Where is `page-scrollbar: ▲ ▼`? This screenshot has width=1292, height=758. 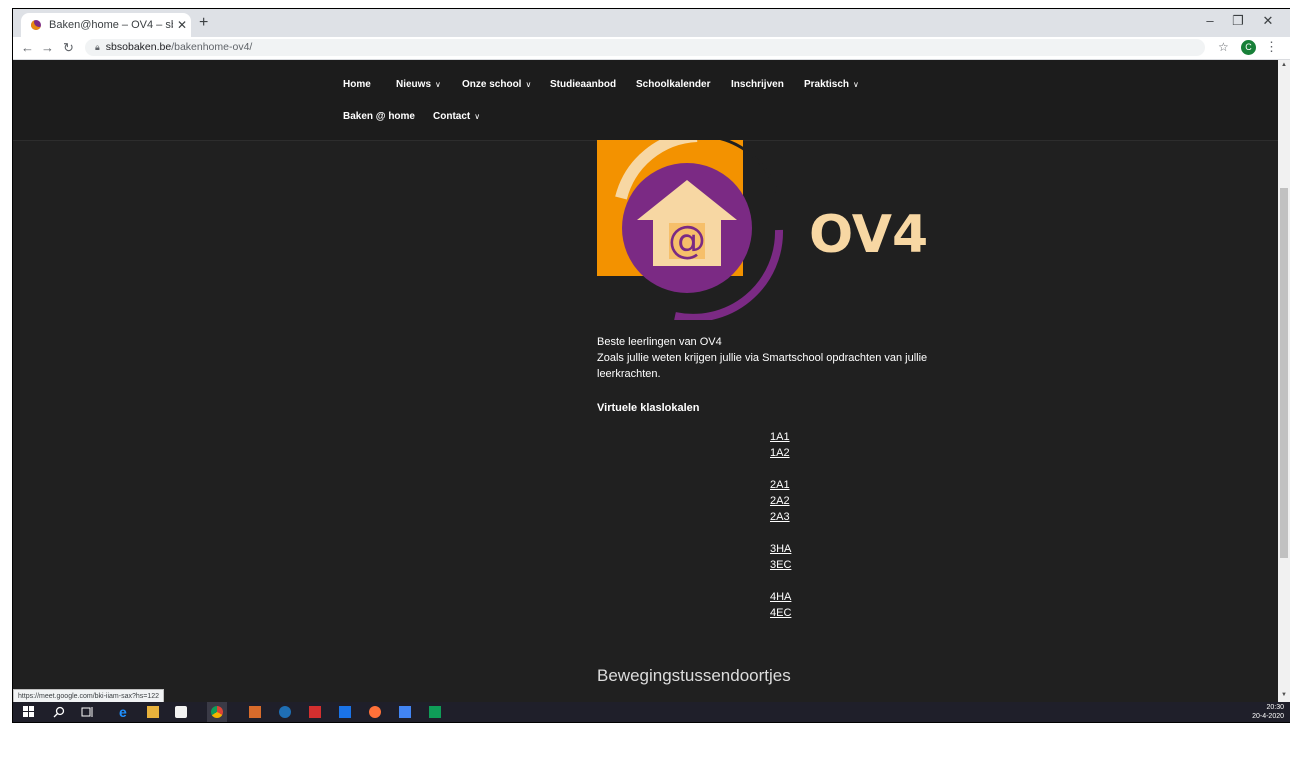 page-scrollbar: ▲ ▼ is located at coordinates (1284, 381).